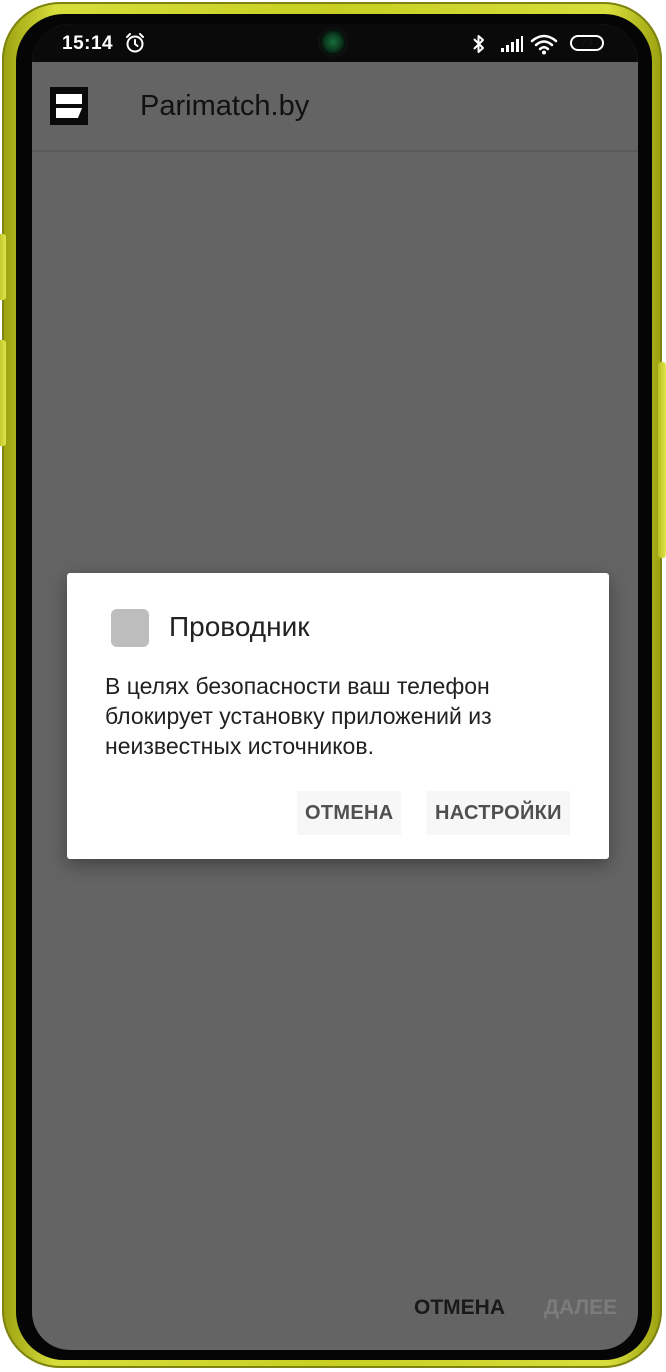  I want to click on bluetooth-icon, so click(479, 46).